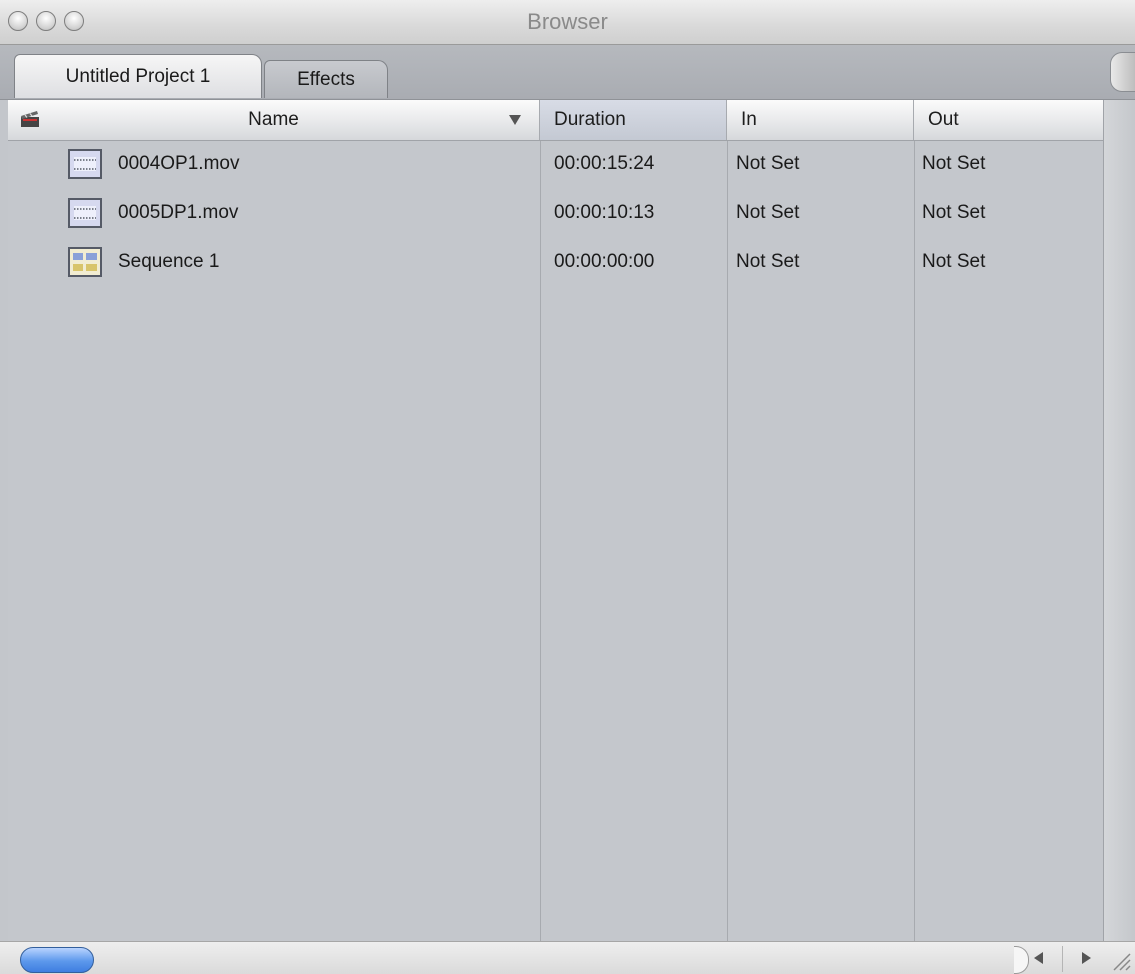 The width and height of the screenshot is (1135, 974). What do you see at coordinates (30, 119) in the screenshot?
I see `clapperboard-icon` at bounding box center [30, 119].